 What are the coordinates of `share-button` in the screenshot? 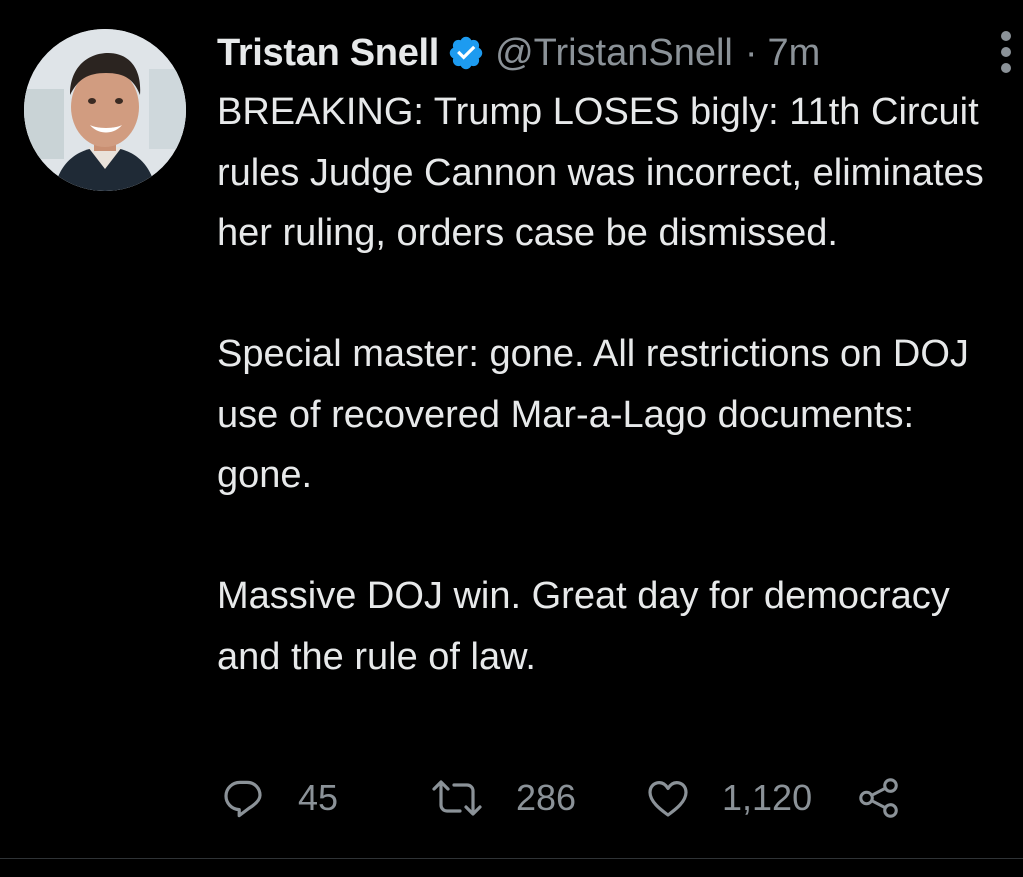 It's located at (879, 798).